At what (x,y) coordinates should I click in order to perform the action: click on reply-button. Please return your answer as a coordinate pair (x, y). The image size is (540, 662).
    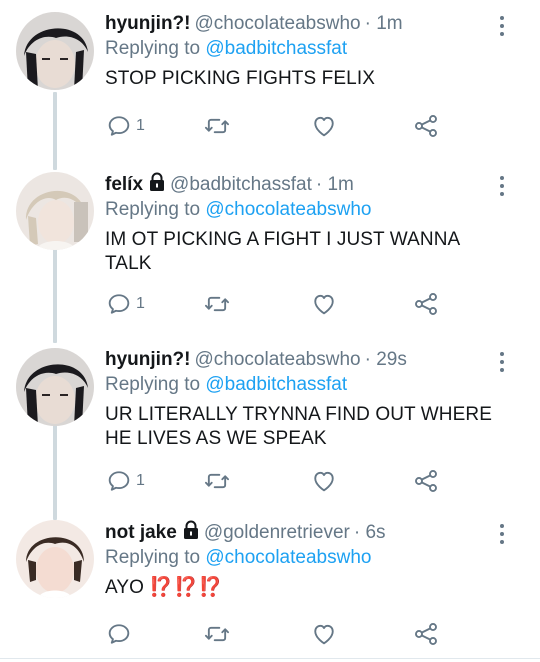
    Looking at the image, I should click on (120, 634).